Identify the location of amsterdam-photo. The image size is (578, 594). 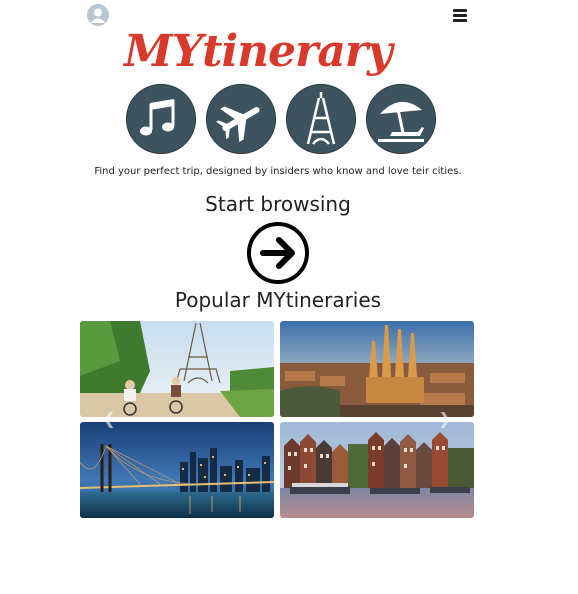
(377, 470).